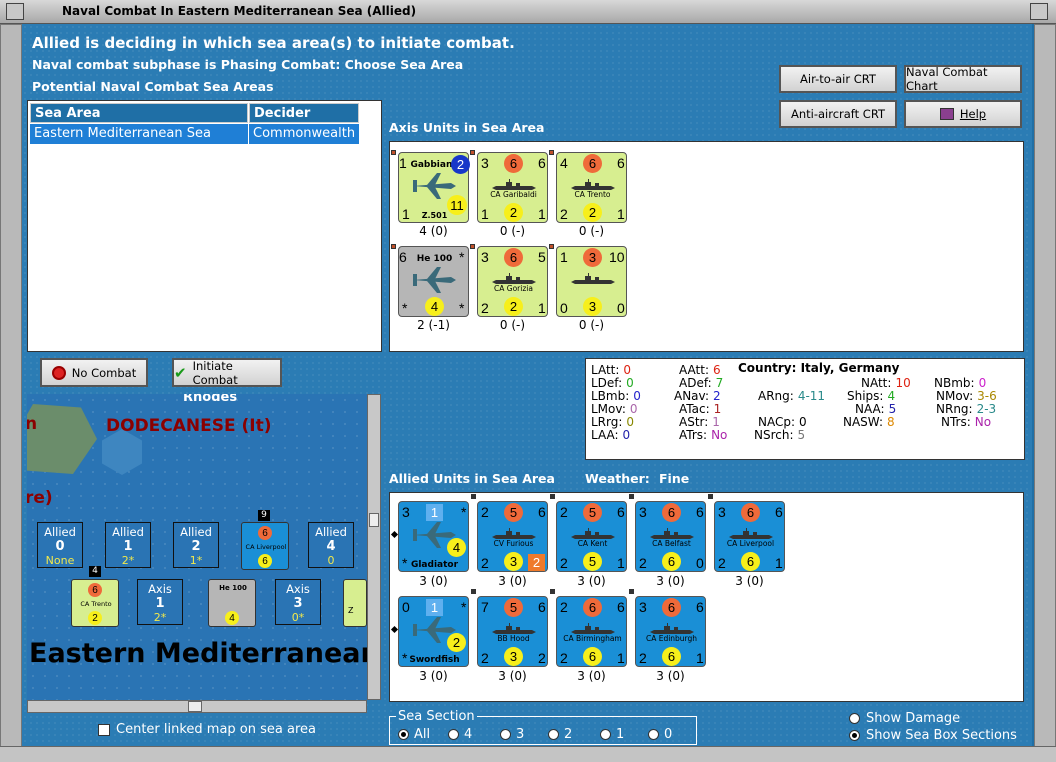  I want to click on help-label: Help, so click(973, 114).